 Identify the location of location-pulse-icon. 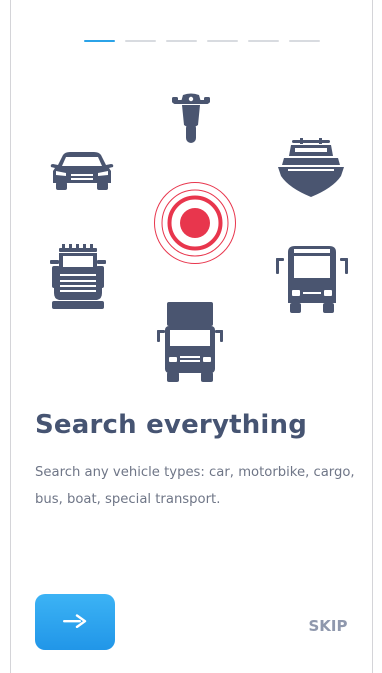
(195, 223).